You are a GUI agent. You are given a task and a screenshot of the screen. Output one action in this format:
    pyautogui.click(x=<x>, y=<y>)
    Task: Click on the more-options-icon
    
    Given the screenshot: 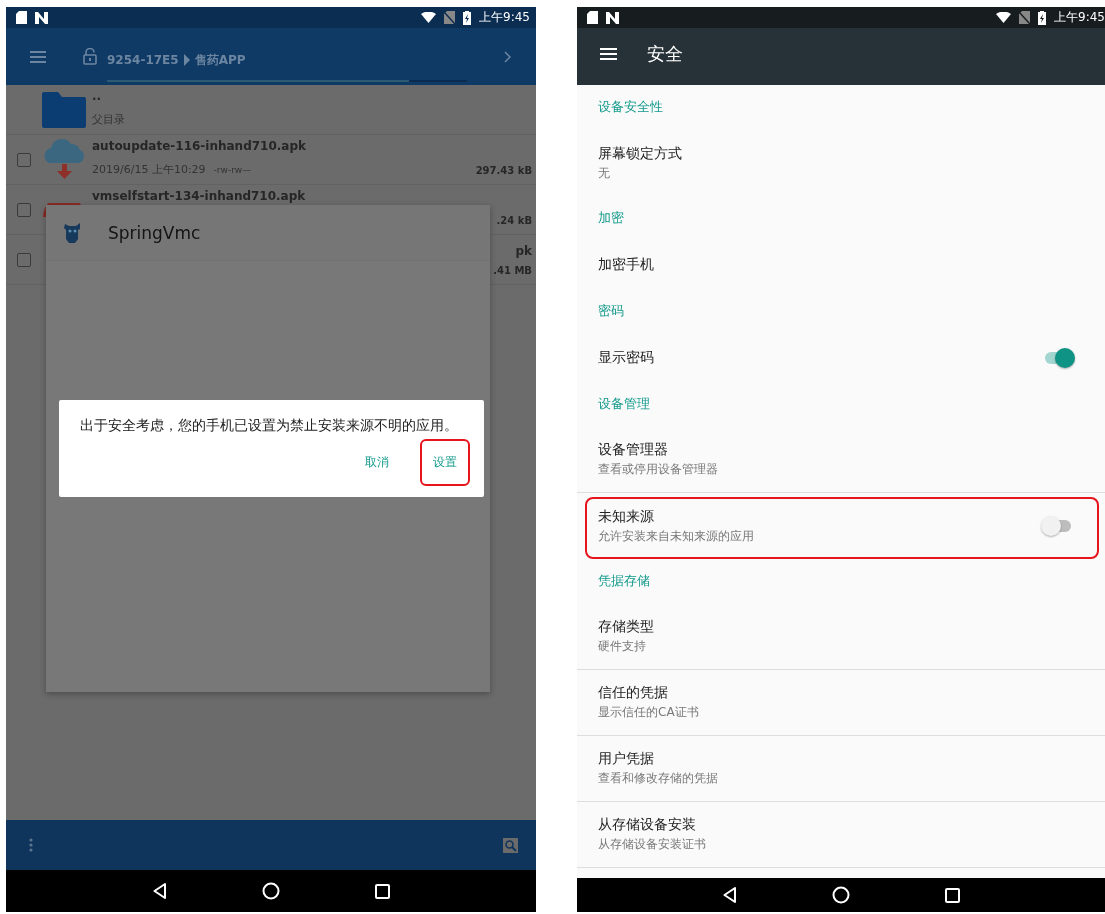 What is the action you would take?
    pyautogui.click(x=31, y=845)
    